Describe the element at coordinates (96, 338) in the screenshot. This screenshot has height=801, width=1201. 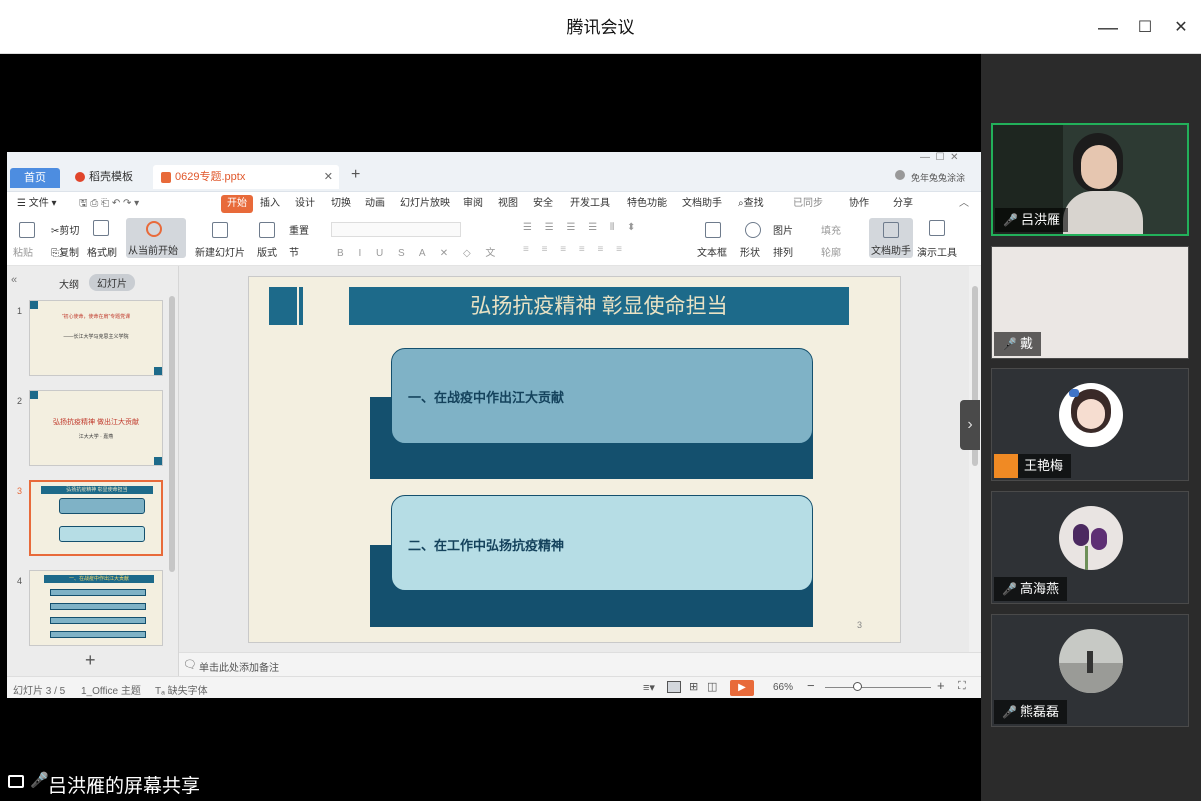
I see `slide-thumbnail-1: “初心使命，使命在肩”专题党课 ——长江大学马克思主义学院` at that location.